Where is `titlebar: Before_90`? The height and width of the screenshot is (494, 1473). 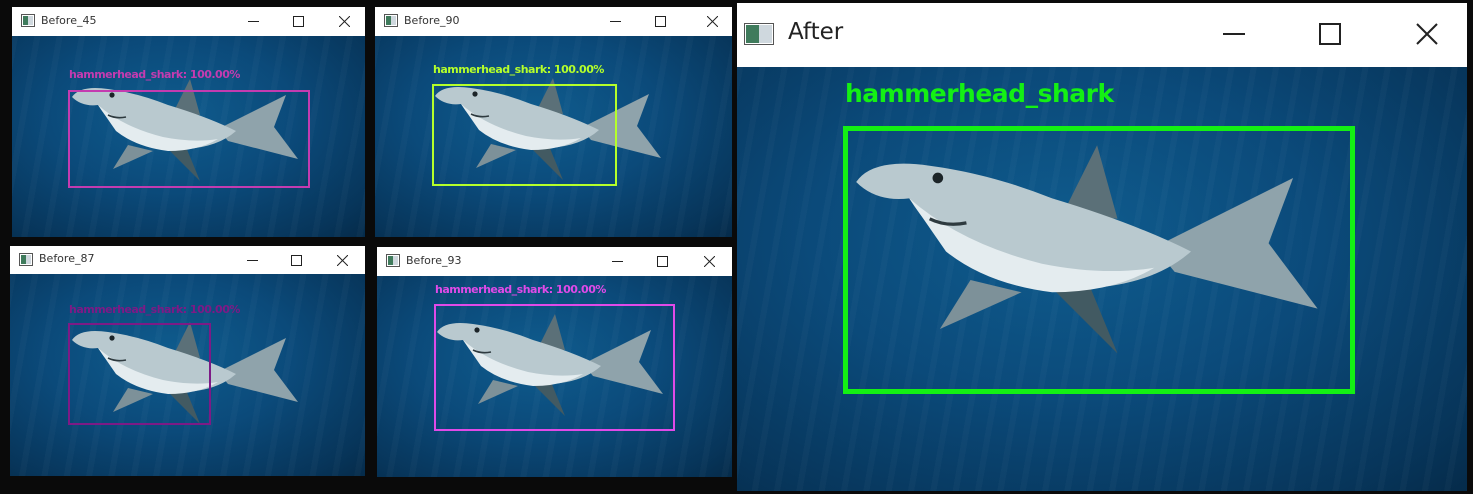 titlebar: Before_90 is located at coordinates (553, 21).